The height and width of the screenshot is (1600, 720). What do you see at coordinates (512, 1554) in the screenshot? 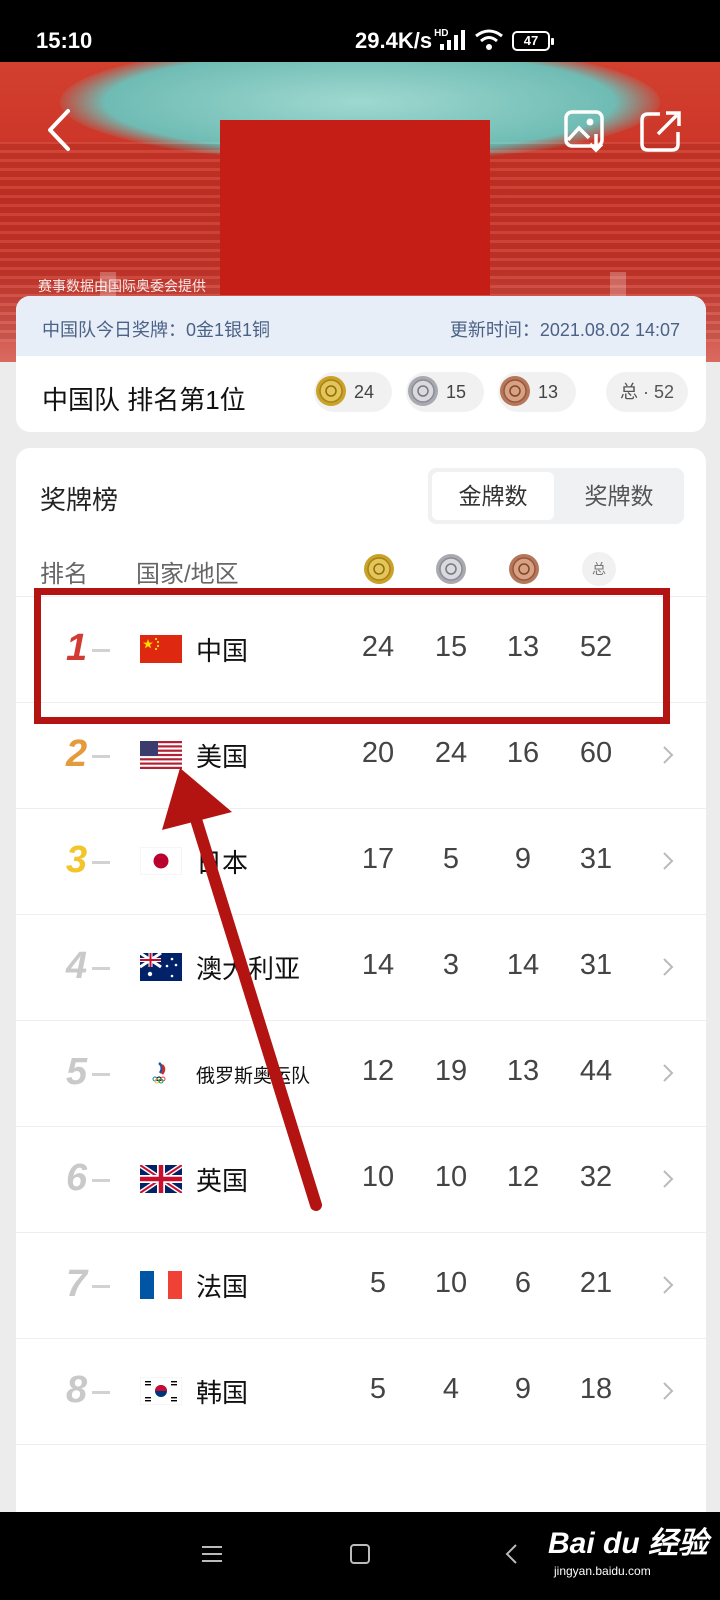
I see `back-nav-icon` at bounding box center [512, 1554].